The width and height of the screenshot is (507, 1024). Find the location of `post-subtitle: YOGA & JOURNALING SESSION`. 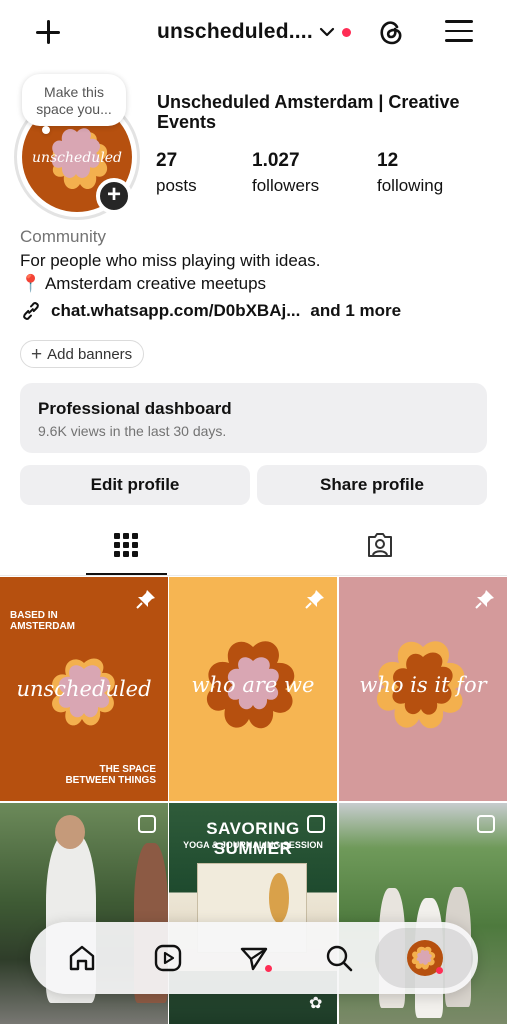

post-subtitle: YOGA & JOURNALING SESSION is located at coordinates (253, 845).